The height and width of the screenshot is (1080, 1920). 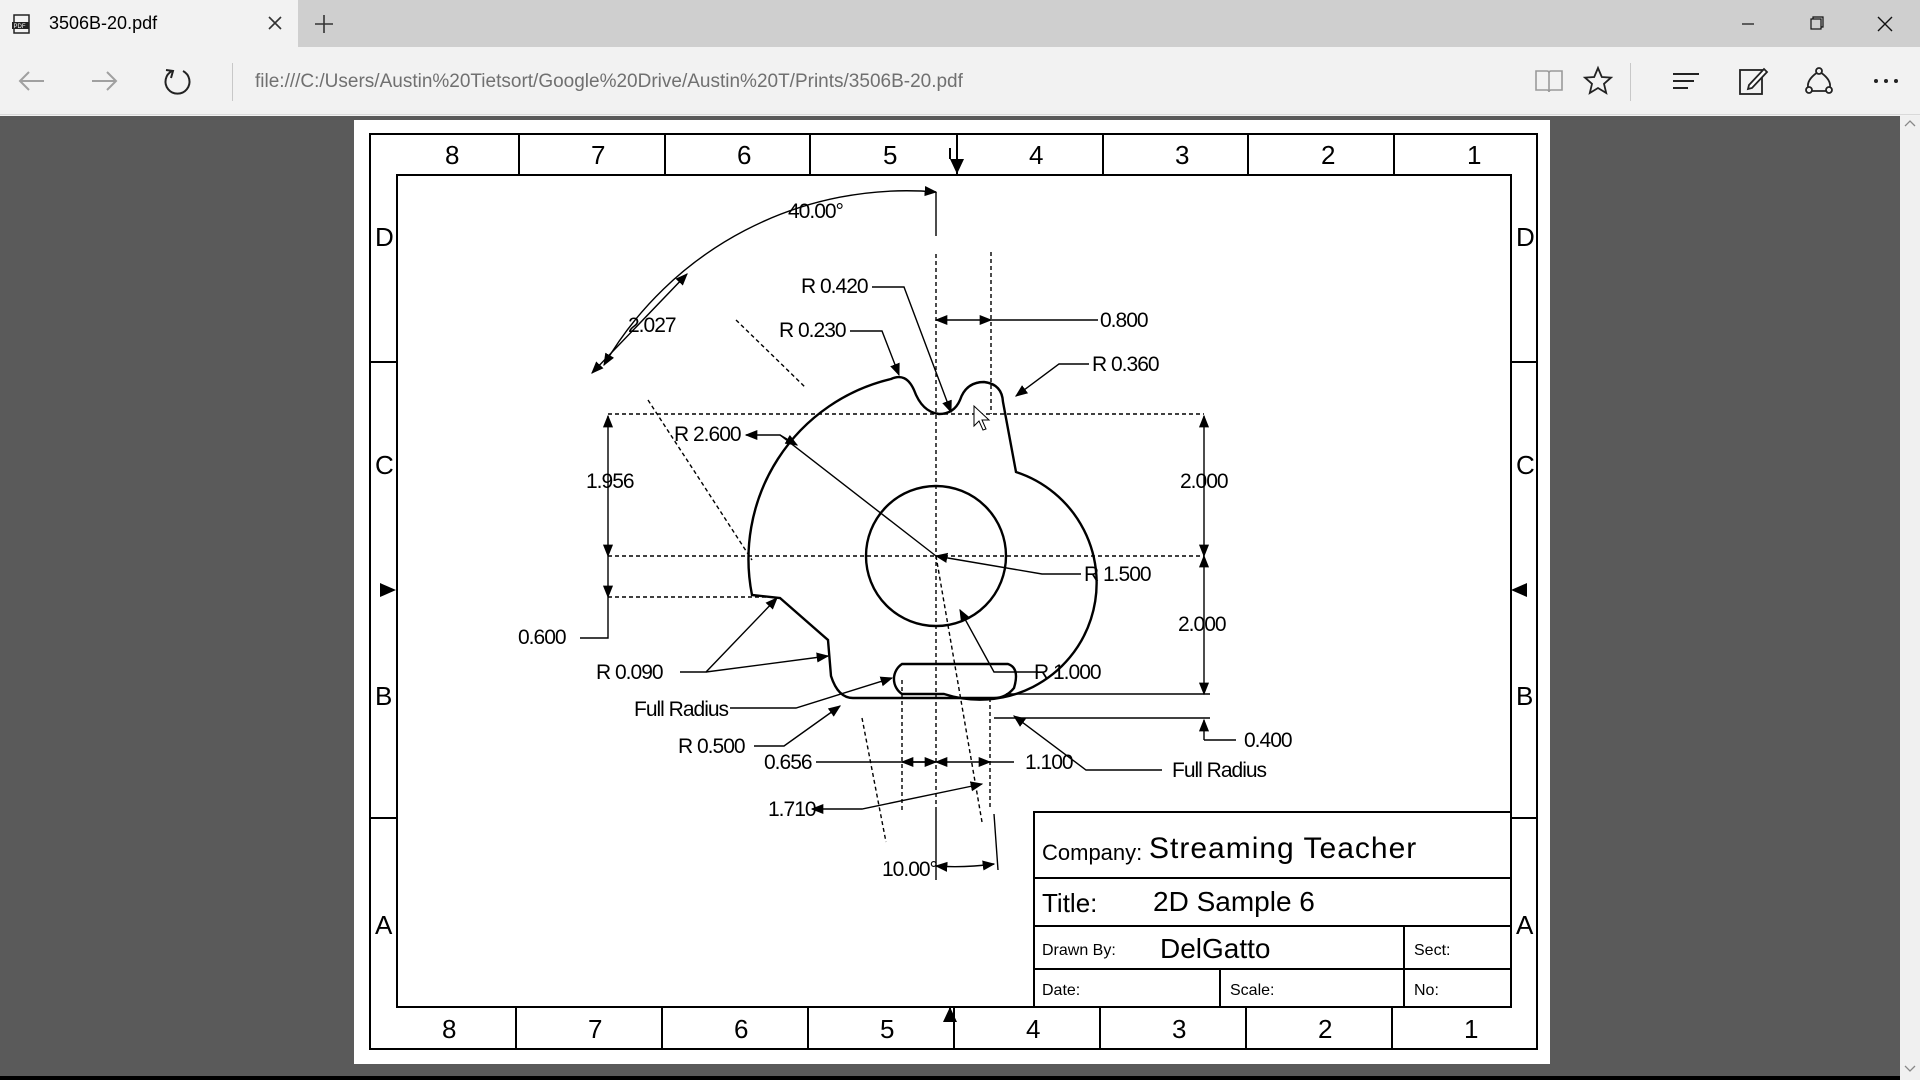 I want to click on title-value: 2D Sample 6, so click(x=1234, y=901).